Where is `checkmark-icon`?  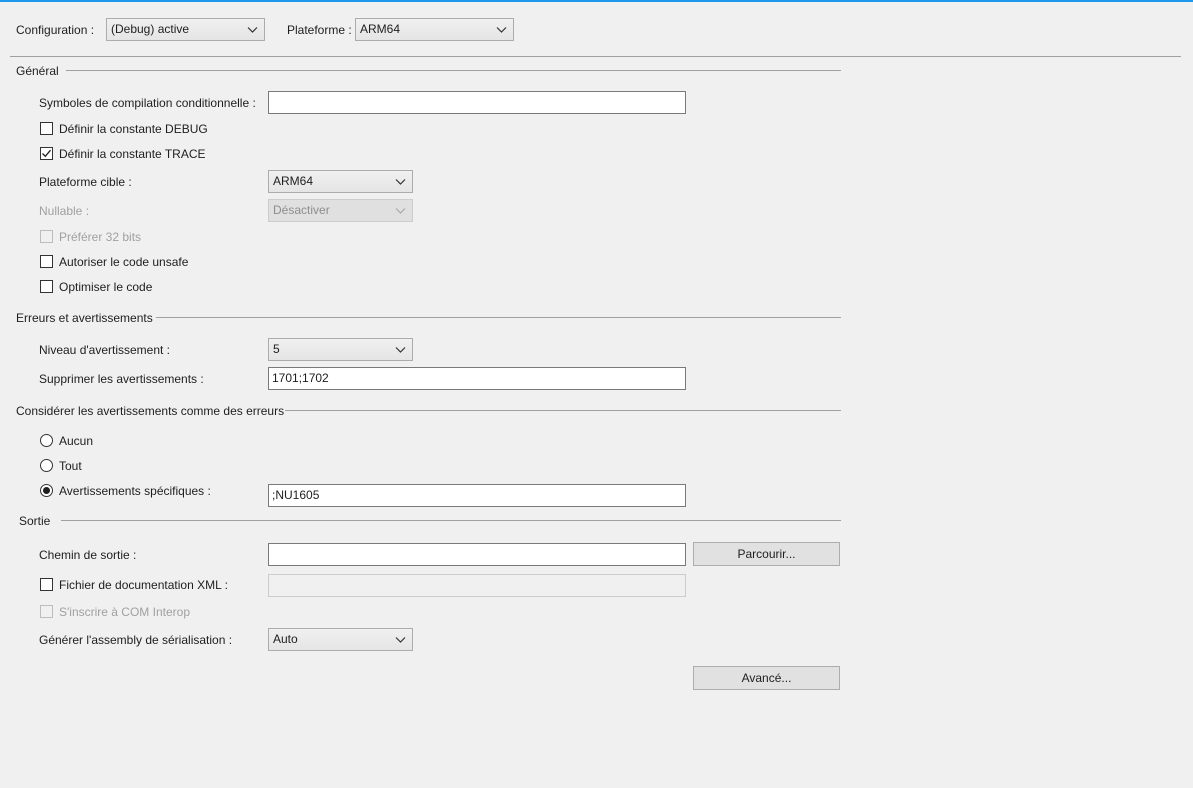 checkmark-icon is located at coordinates (46, 153).